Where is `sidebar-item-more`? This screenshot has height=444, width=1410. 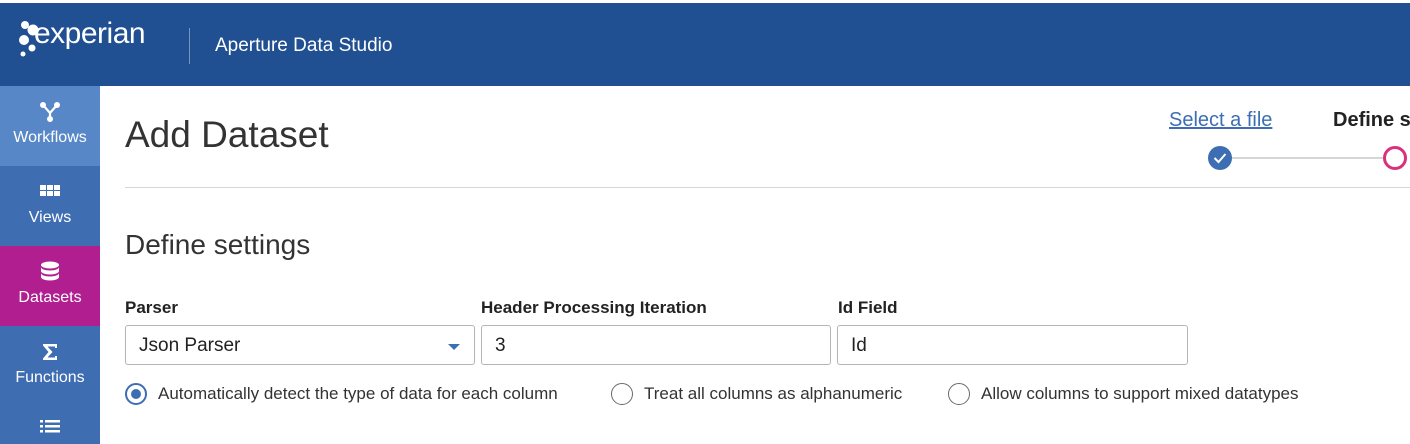 sidebar-item-more is located at coordinates (50, 425).